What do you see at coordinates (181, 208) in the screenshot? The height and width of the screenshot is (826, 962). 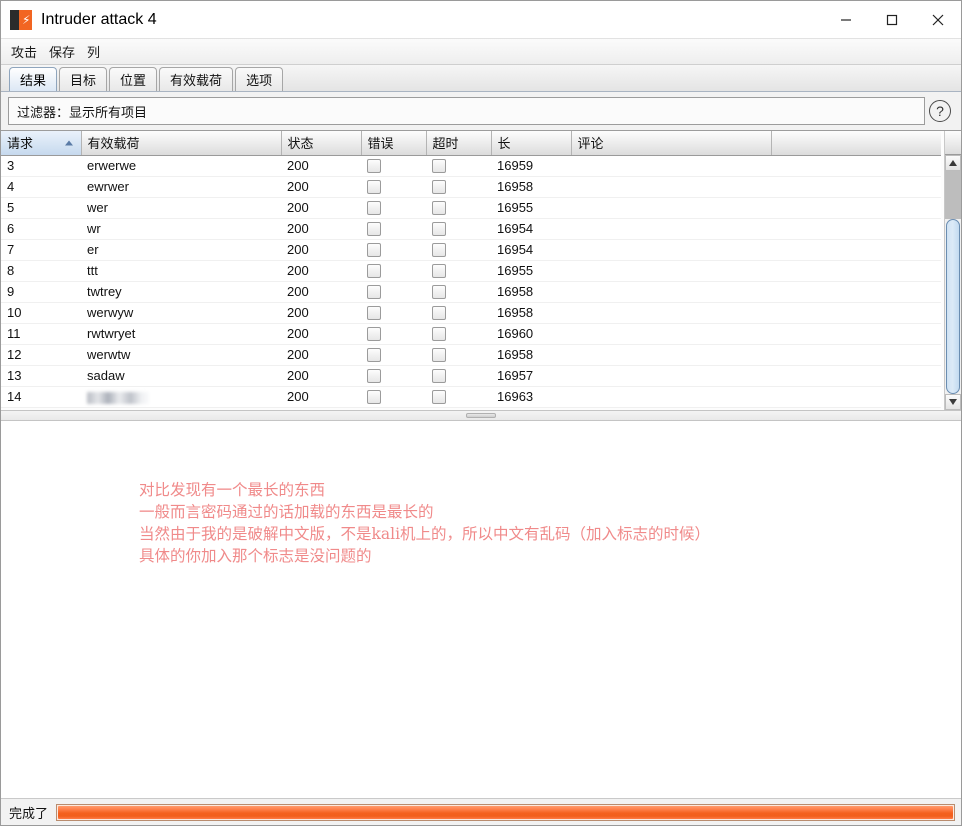 I see `cell-payload: wer` at bounding box center [181, 208].